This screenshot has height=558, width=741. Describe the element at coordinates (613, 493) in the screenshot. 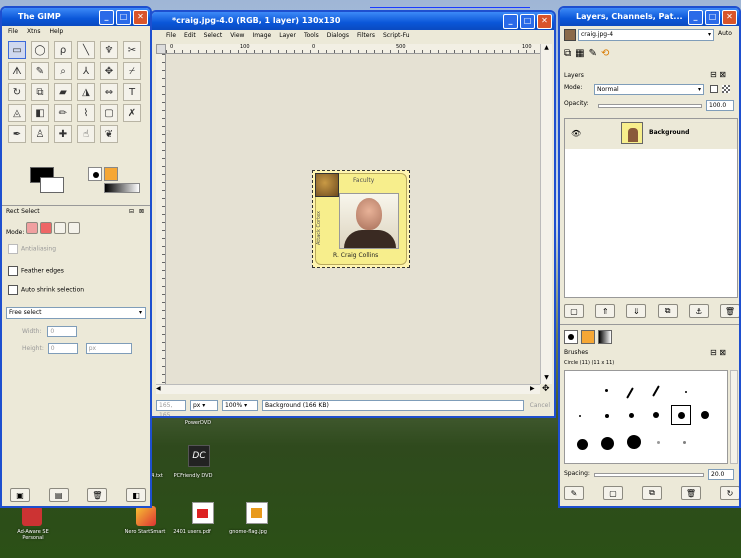

I see `new-brush-icon: ▢` at that location.